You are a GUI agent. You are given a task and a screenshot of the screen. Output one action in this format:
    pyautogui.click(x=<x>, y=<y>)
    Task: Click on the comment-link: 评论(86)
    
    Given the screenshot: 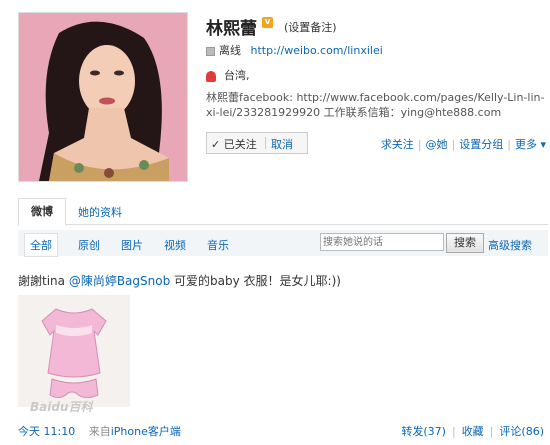 What is the action you would take?
    pyautogui.click(x=521, y=431)
    